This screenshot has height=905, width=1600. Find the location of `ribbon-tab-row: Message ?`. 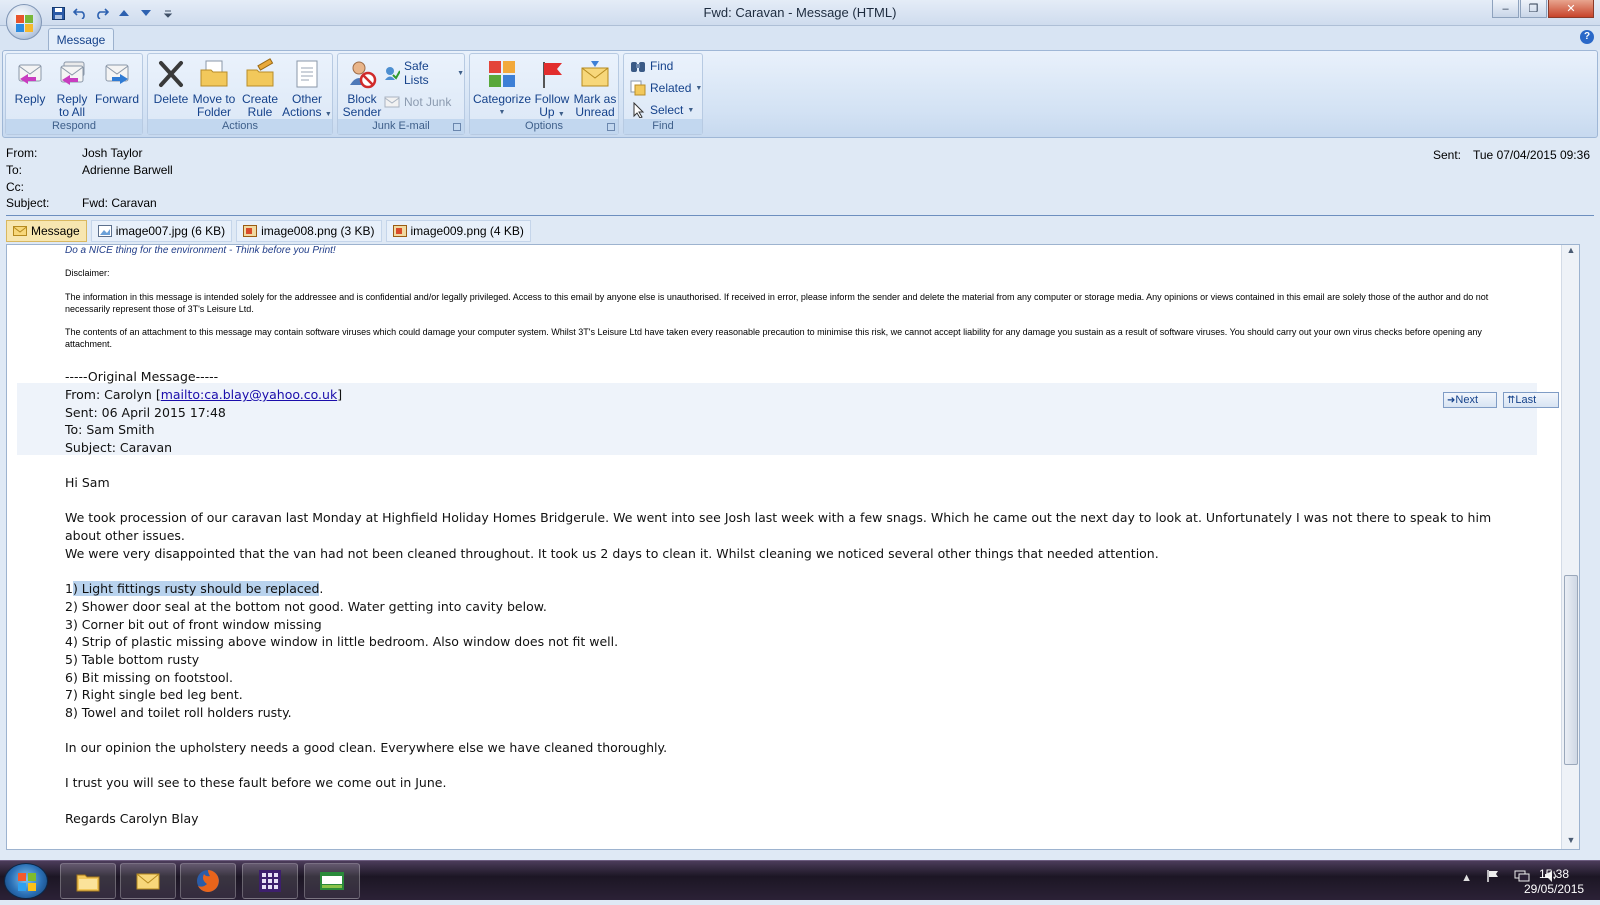

ribbon-tab-row: Message ? is located at coordinates (800, 38).